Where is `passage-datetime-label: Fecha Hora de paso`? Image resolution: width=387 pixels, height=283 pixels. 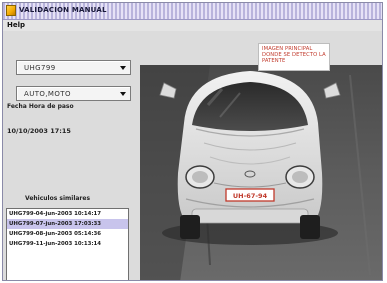
passage-datetime-label: Fecha Hora de paso is located at coordinates (40, 106).